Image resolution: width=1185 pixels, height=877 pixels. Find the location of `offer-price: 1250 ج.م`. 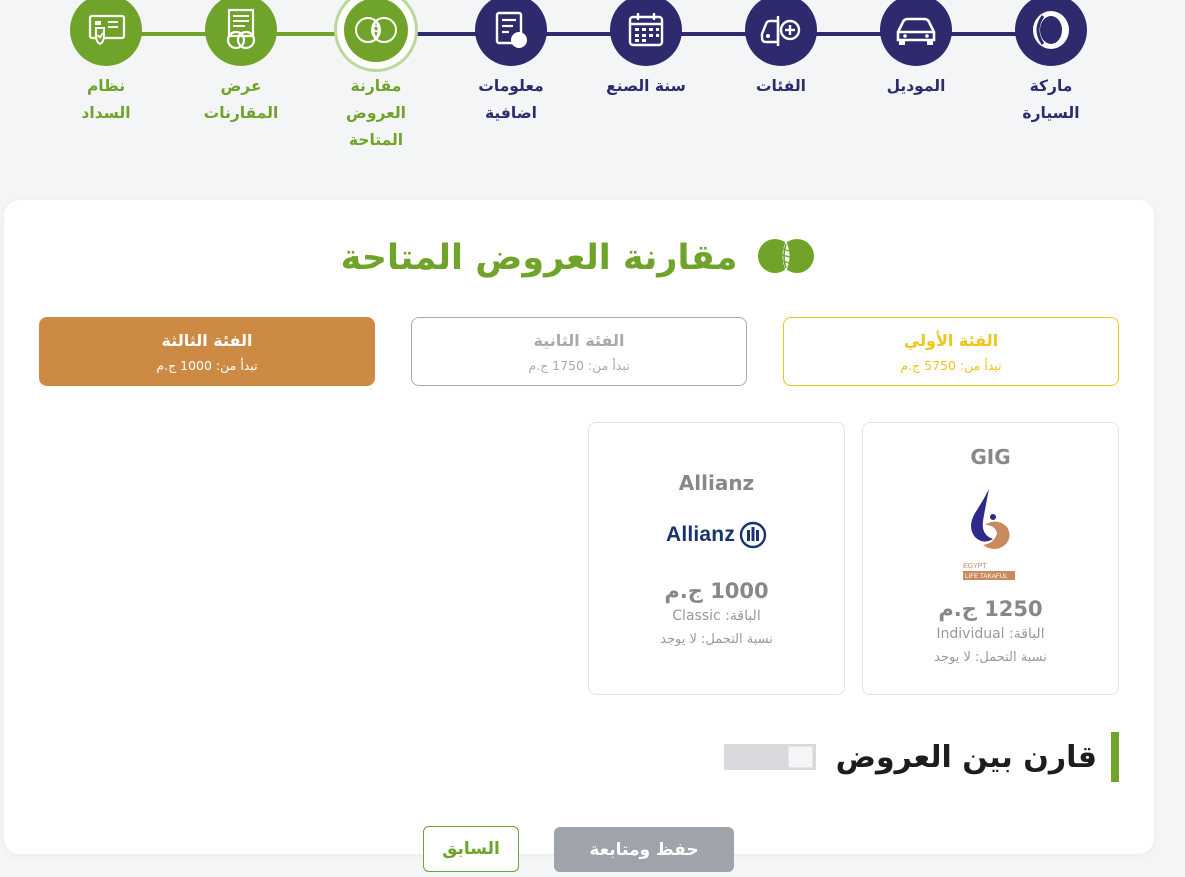

offer-price: 1250 ج.م is located at coordinates (990, 609).